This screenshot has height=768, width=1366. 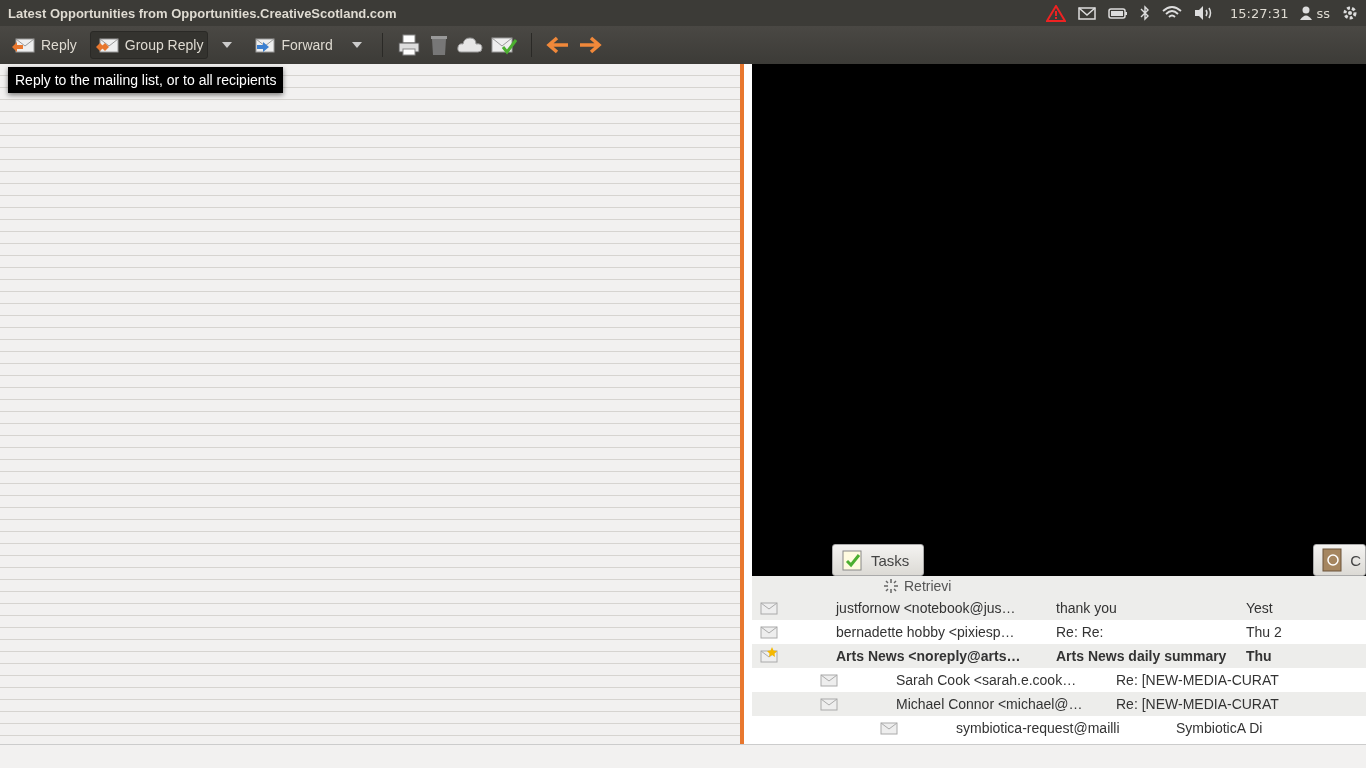 What do you see at coordinates (469, 45) in the screenshot?
I see `cloud-icon` at bounding box center [469, 45].